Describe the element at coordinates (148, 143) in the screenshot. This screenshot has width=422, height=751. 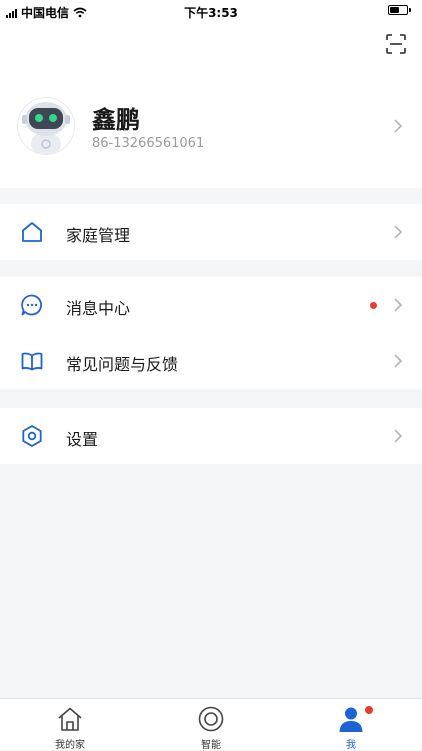
I see `user-phone: 86-13266561061` at that location.